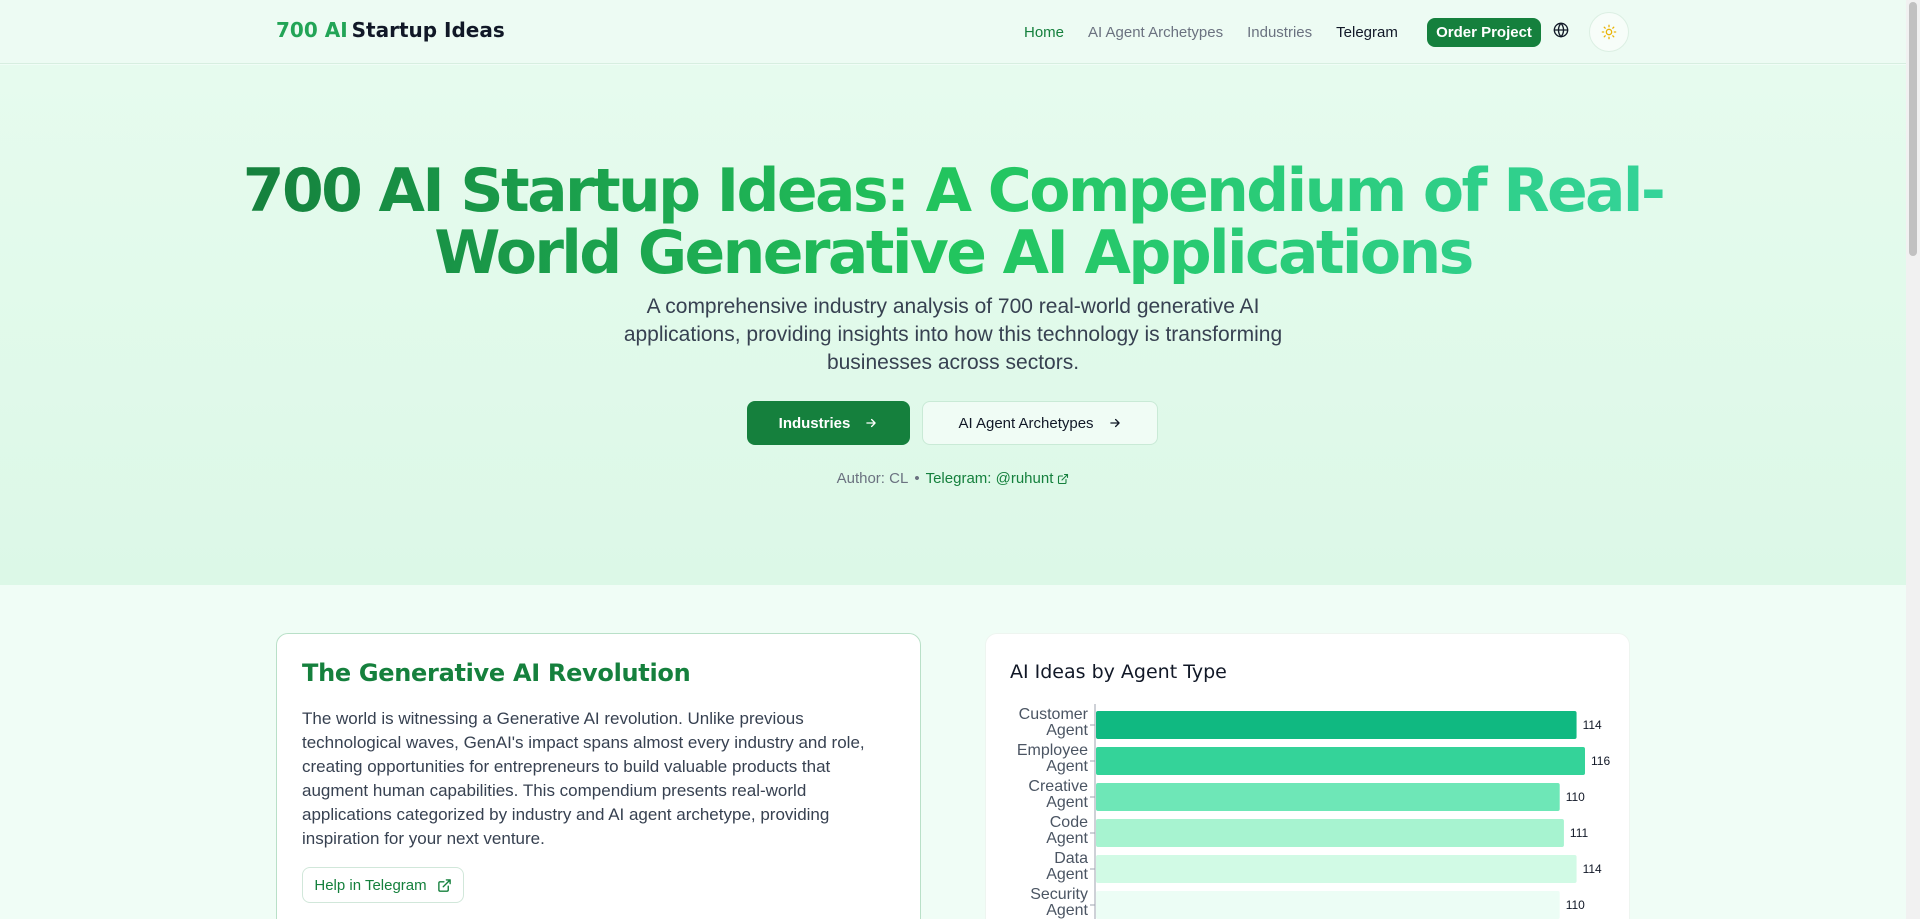 Image resolution: width=1920 pixels, height=919 pixels. Describe the element at coordinates (428, 30) in the screenshot. I see `brand-name: Startup Ideas` at that location.